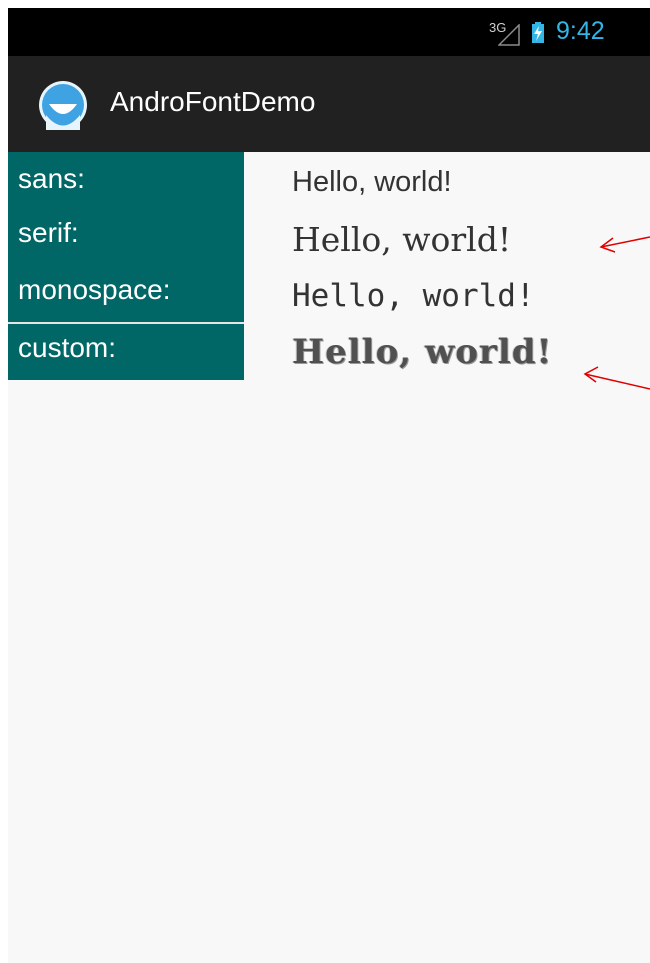 The height and width of the screenshot is (963, 650). What do you see at coordinates (402, 239) in the screenshot?
I see `sample-text-serif: Hello, world!` at bounding box center [402, 239].